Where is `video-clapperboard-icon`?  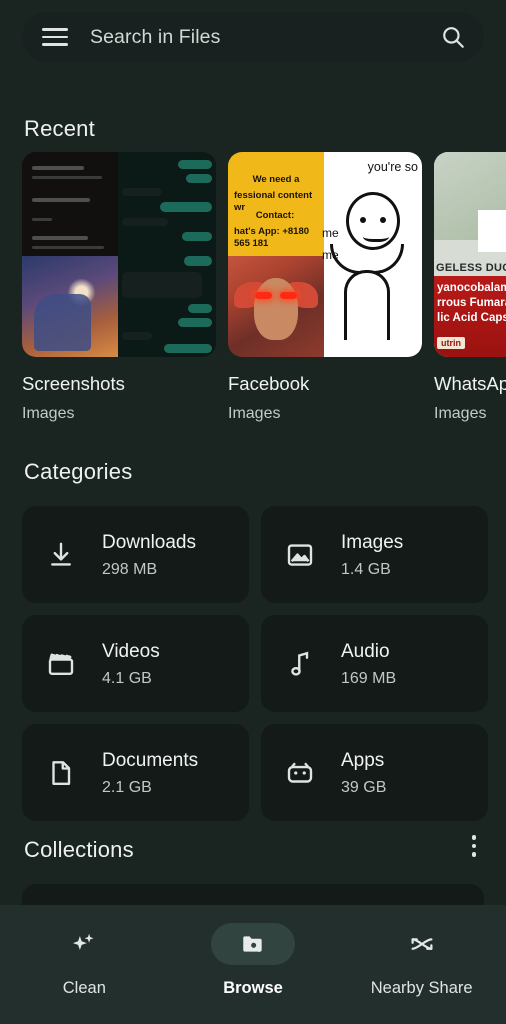
video-clapperboard-icon is located at coordinates (61, 664).